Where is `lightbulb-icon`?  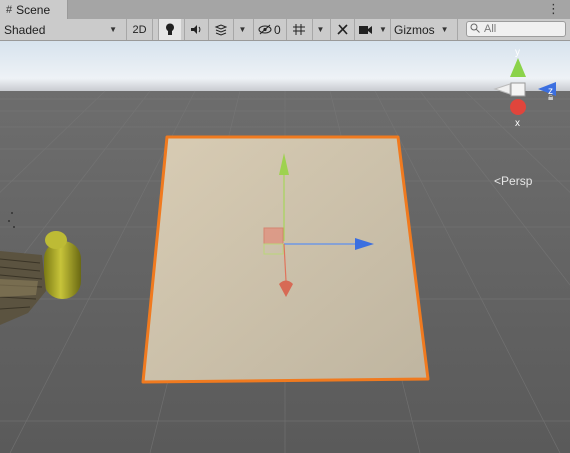
lightbulb-icon is located at coordinates (170, 29).